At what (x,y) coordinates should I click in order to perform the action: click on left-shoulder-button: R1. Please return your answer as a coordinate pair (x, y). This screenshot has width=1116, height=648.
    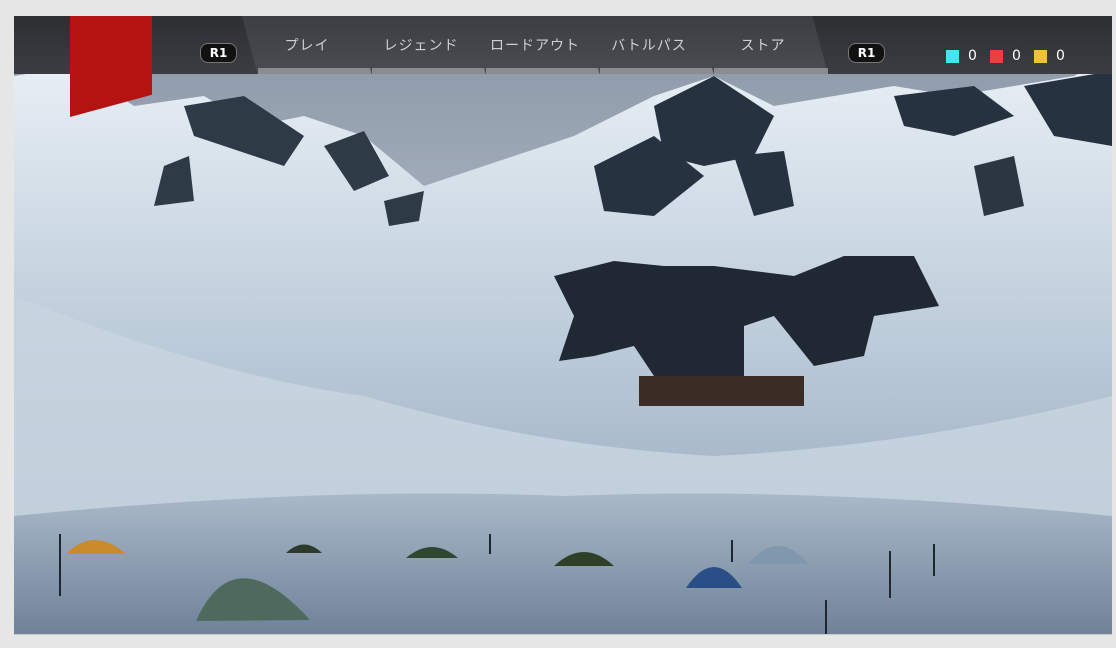
    Looking at the image, I should click on (218, 53).